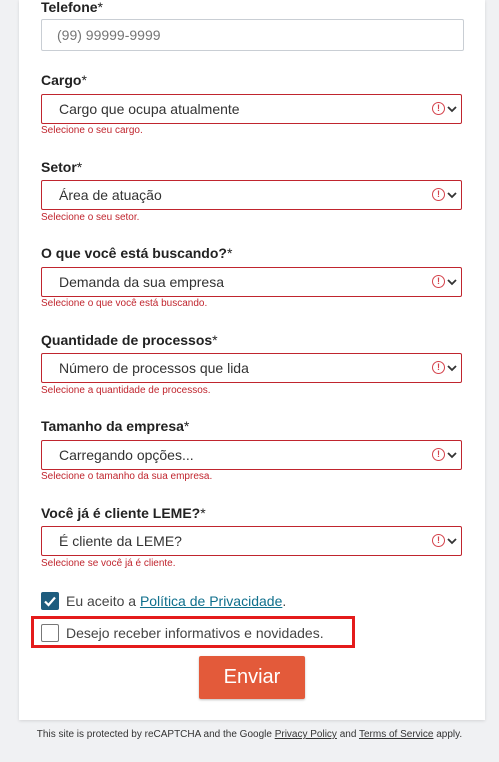 The width and height of the screenshot is (499, 762). Describe the element at coordinates (62, 167) in the screenshot. I see `setor-label: Setor*` at that location.